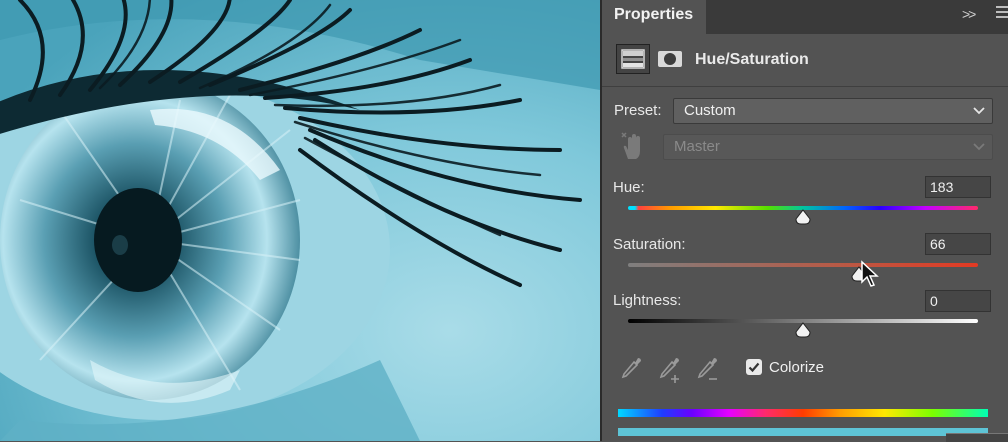 The height and width of the screenshot is (442, 1008). I want to click on colorize-checkbox, so click(754, 367).